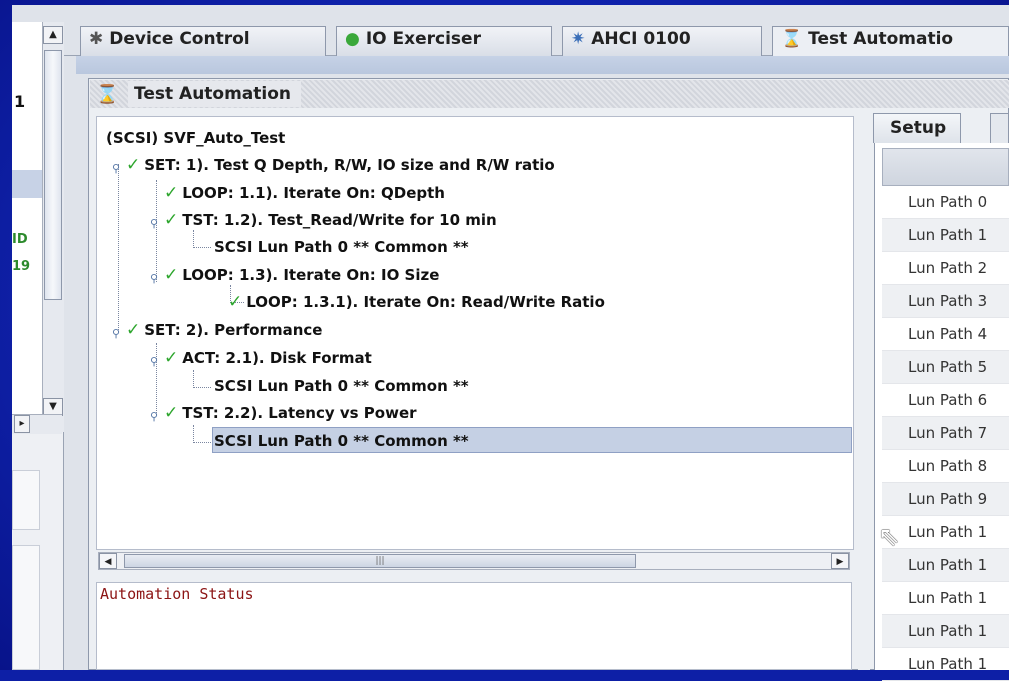 The height and width of the screenshot is (681, 1009). What do you see at coordinates (21, 266) in the screenshot?
I see `sidebar-text-19: 19` at bounding box center [21, 266].